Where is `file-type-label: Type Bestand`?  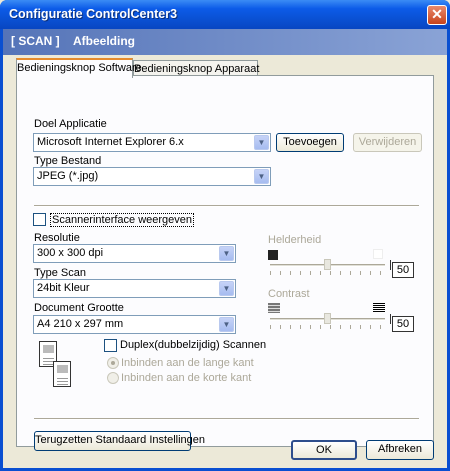
file-type-label: Type Bestand is located at coordinates (68, 161).